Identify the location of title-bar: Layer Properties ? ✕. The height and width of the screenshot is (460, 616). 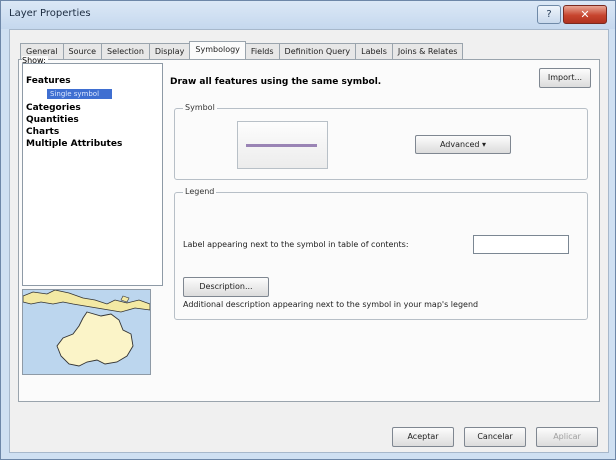
(308, 15).